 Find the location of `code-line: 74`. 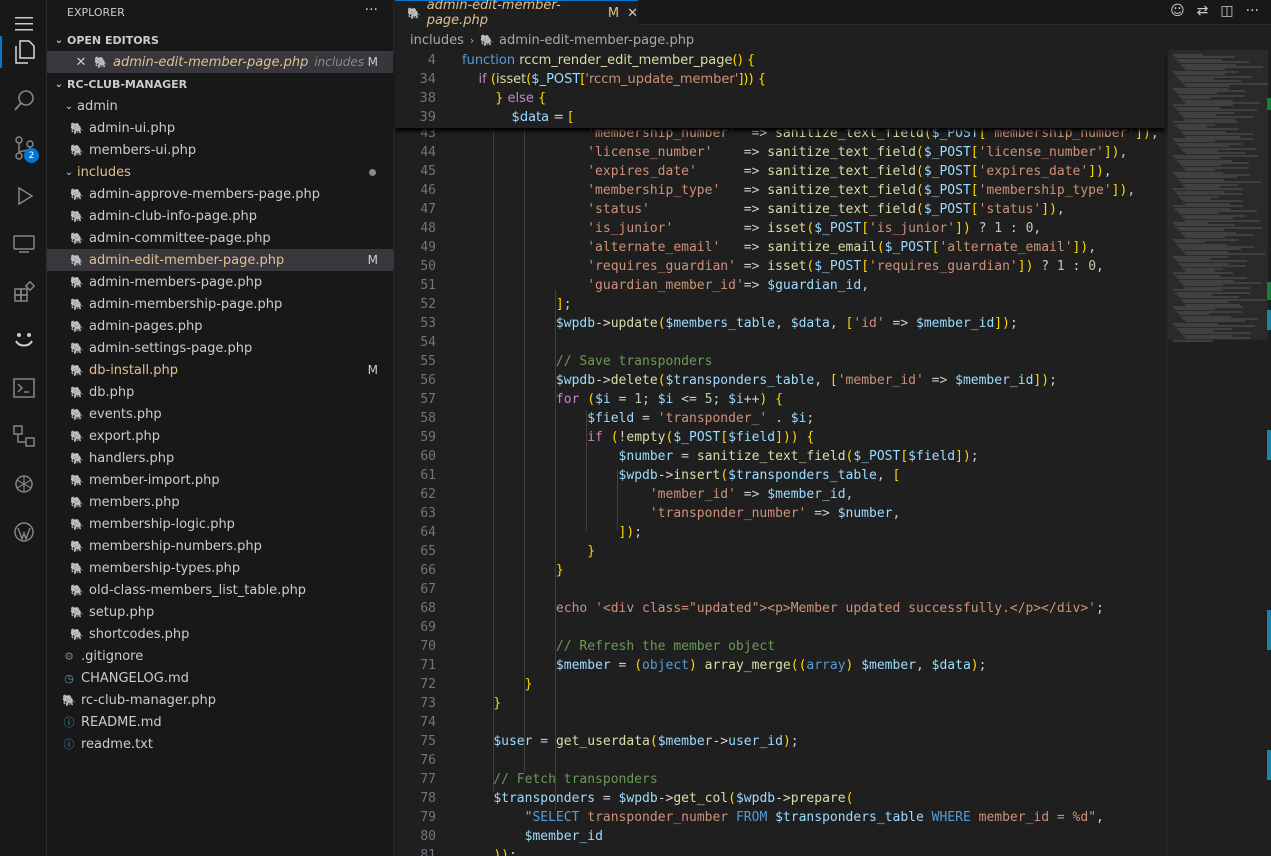

code-line: 74 is located at coordinates (780, 722).